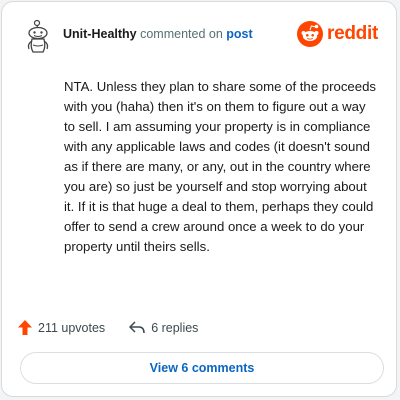 Image resolution: width=400 pixels, height=400 pixels. Describe the element at coordinates (352, 33) in the screenshot. I see `reddit-wordmark: reddit` at that location.